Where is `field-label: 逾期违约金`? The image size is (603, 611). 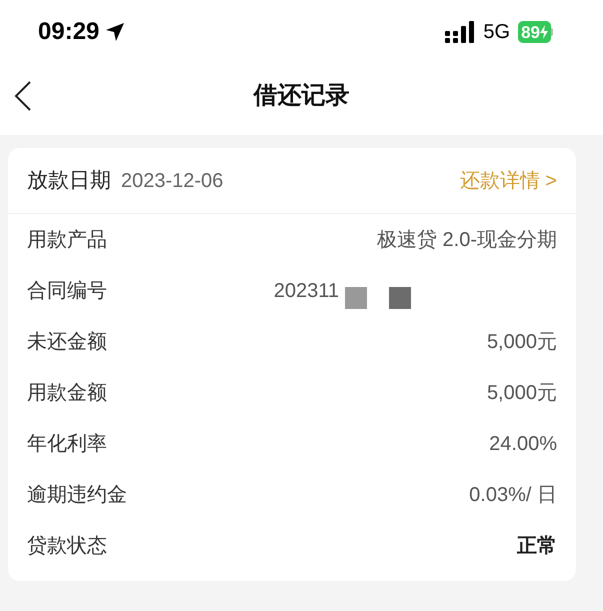
field-label: 逾期违约金 is located at coordinates (77, 495).